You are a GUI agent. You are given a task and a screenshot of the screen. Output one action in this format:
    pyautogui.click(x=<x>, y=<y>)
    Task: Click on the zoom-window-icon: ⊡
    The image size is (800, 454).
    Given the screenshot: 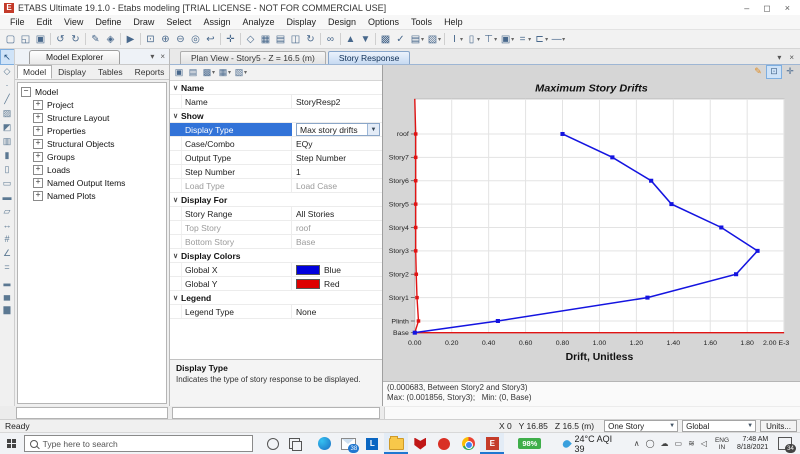 What is the action you would take?
    pyautogui.click(x=774, y=71)
    